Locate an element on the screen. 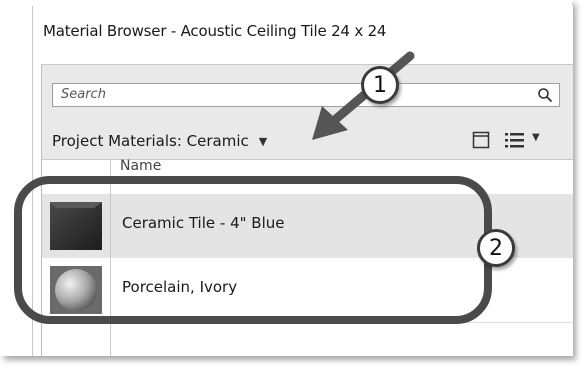 The width and height of the screenshot is (586, 370). library-dropdown-label: Project Materials: Ceramic is located at coordinates (150, 141).